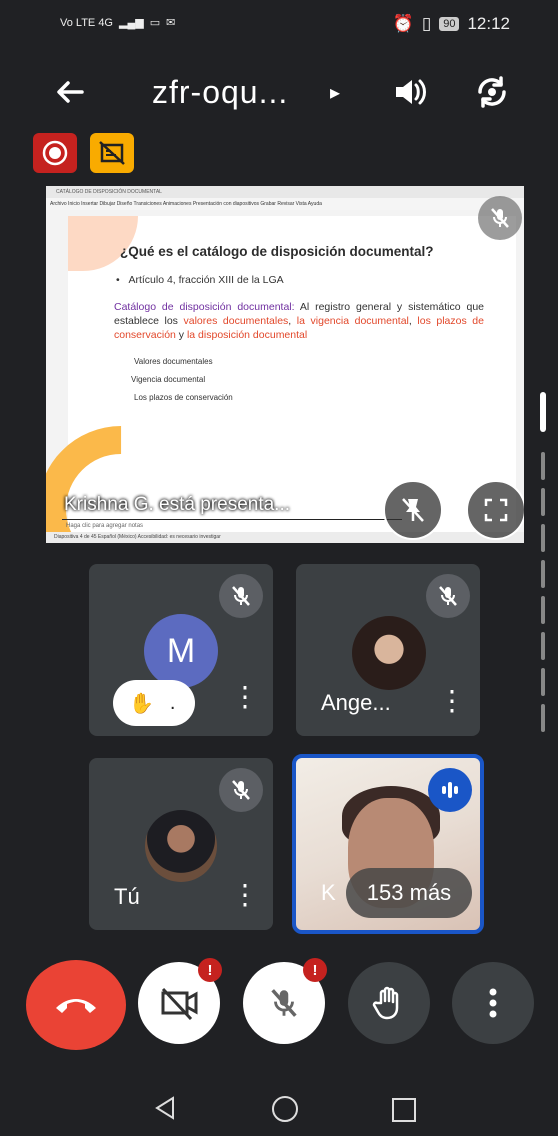  What do you see at coordinates (388, 844) in the screenshot?
I see `participant-tile-krishna: K 153 más` at bounding box center [388, 844].